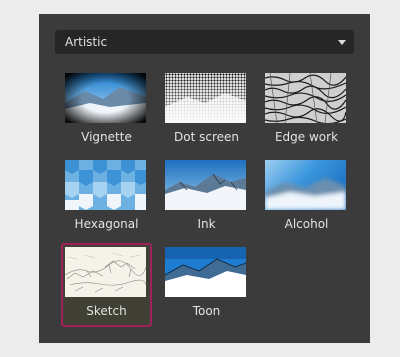  Describe the element at coordinates (305, 98) in the screenshot. I see `edge-work-thumbnail` at that location.